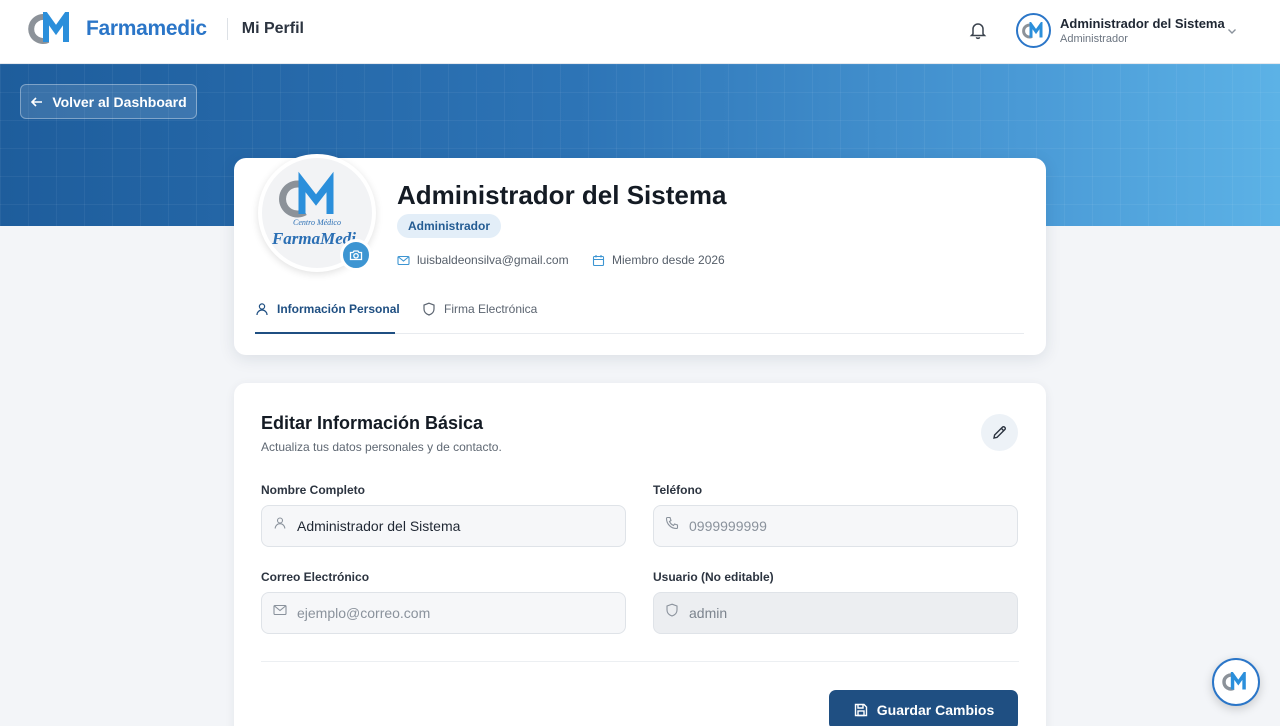 This screenshot has width=1280, height=726. I want to click on full-name-field-wrapper, so click(443, 526).